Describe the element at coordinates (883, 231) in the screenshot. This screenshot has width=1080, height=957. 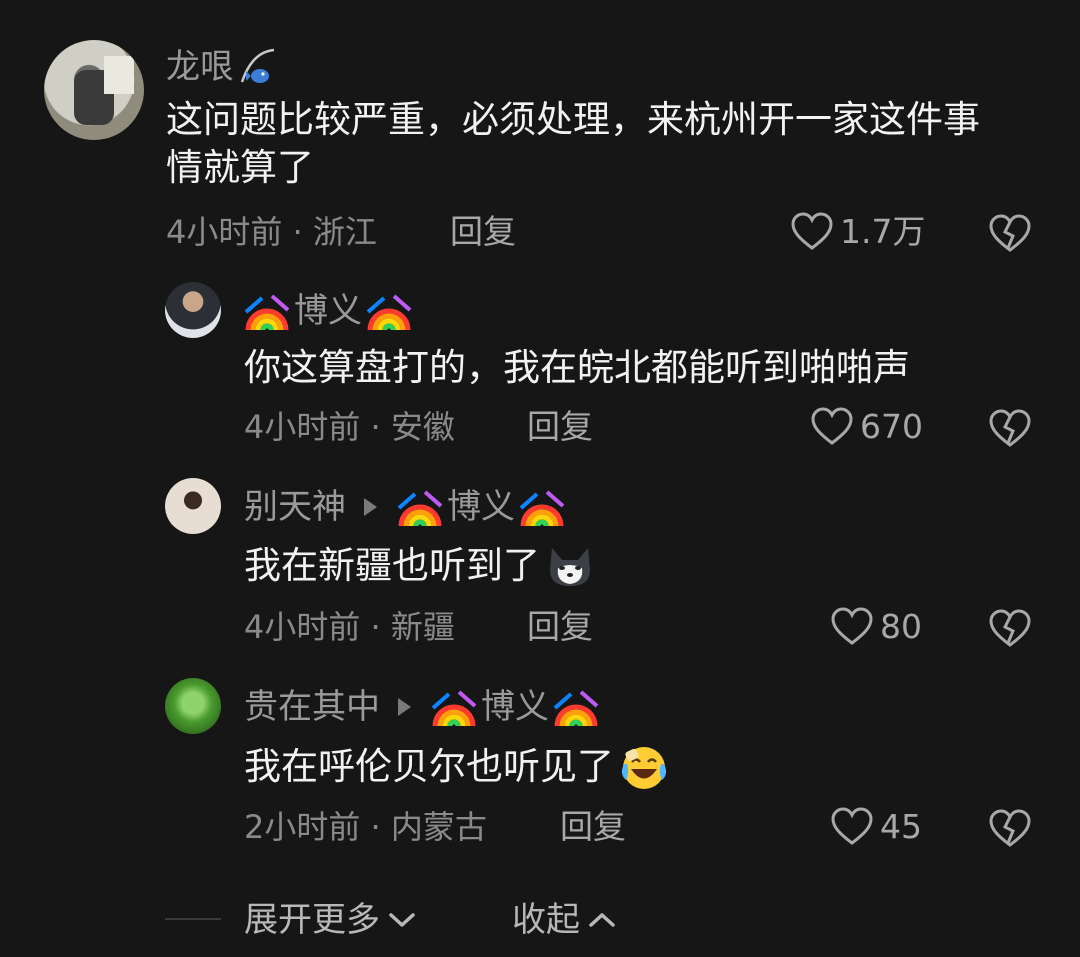
I see `like-count: 1.7万` at that location.